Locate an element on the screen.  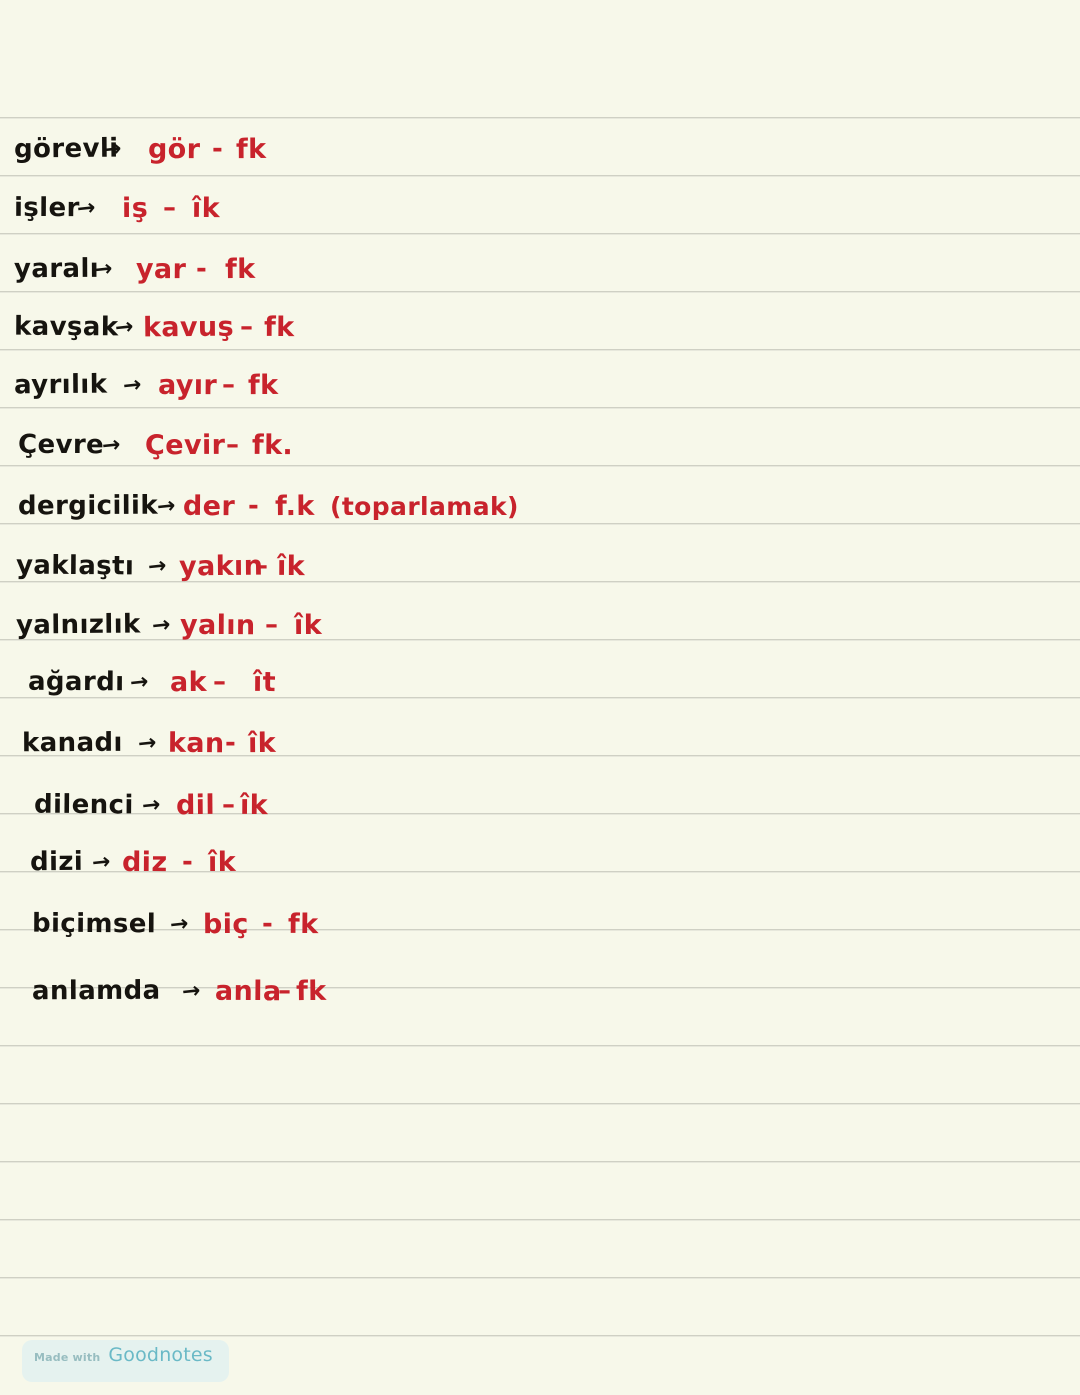
note-word-source: işler is located at coordinates (46, 208).